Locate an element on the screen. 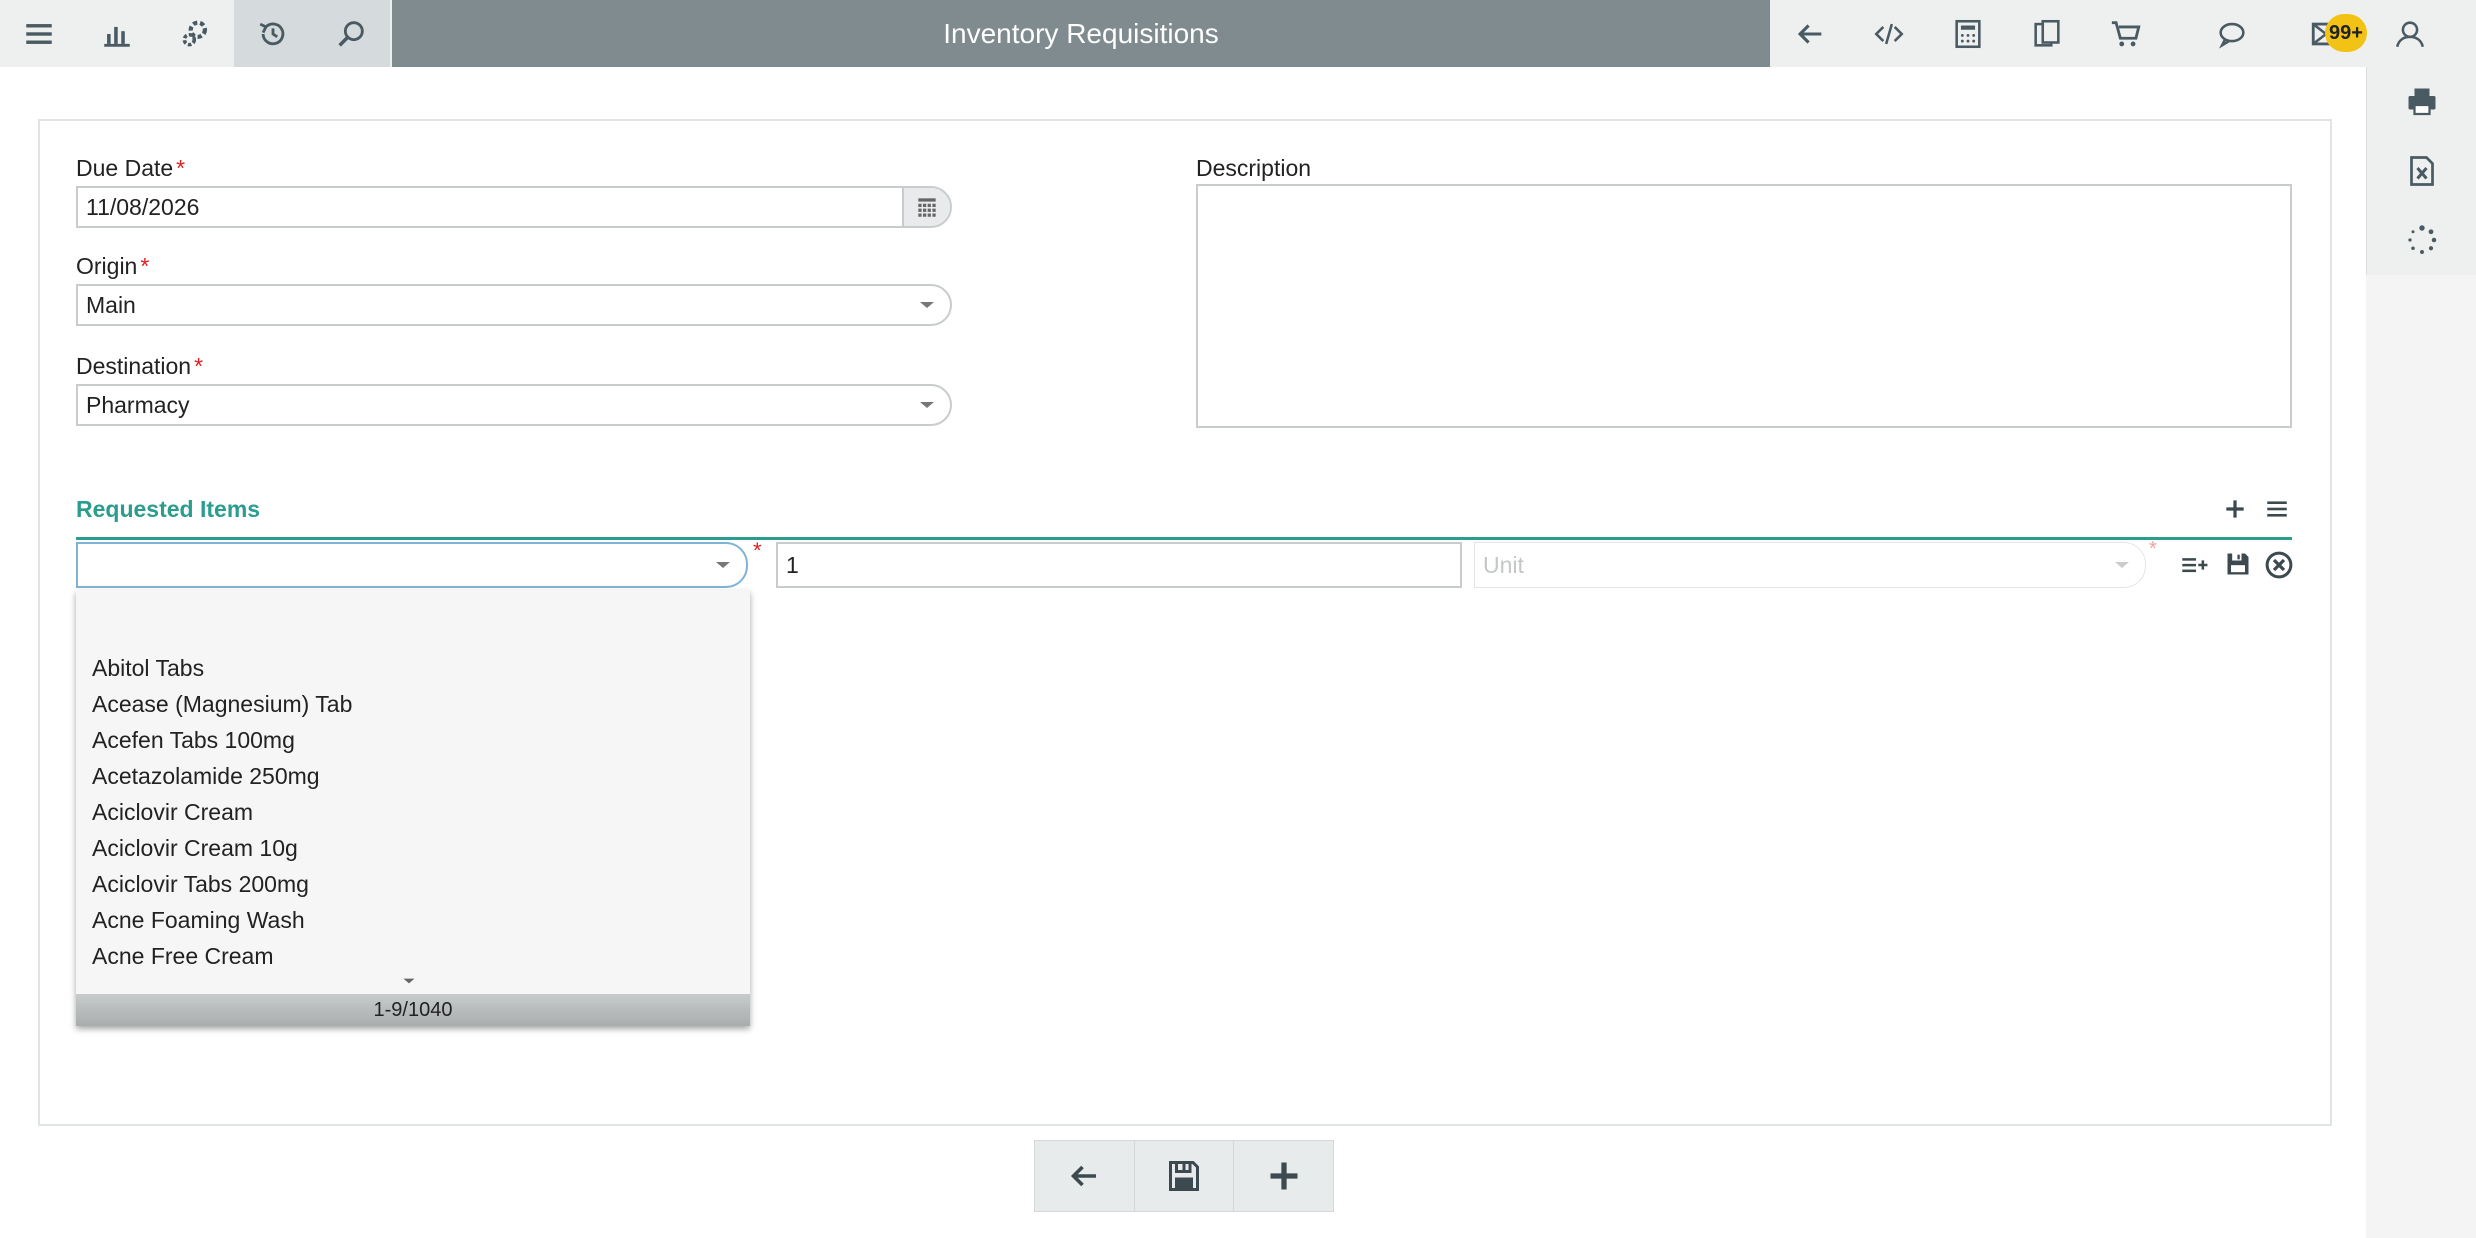 The width and height of the screenshot is (2476, 1238). chart-icon is located at coordinates (117, 33).